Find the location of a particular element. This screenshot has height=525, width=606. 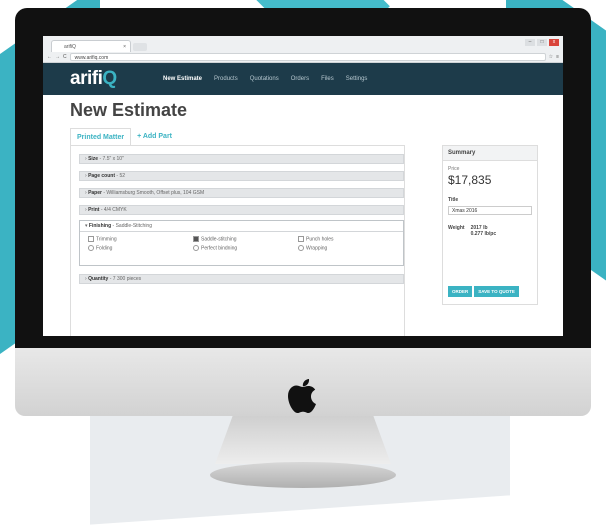

row-finishing: ▾ Finishing - Saddle-Stitching is located at coordinates (241, 226).